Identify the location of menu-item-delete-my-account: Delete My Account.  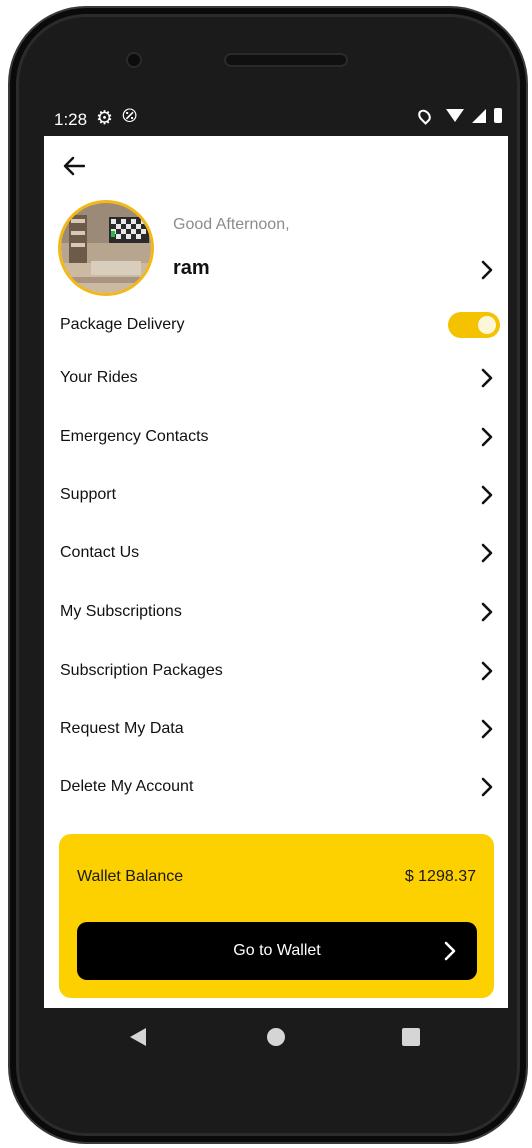
(276, 787).